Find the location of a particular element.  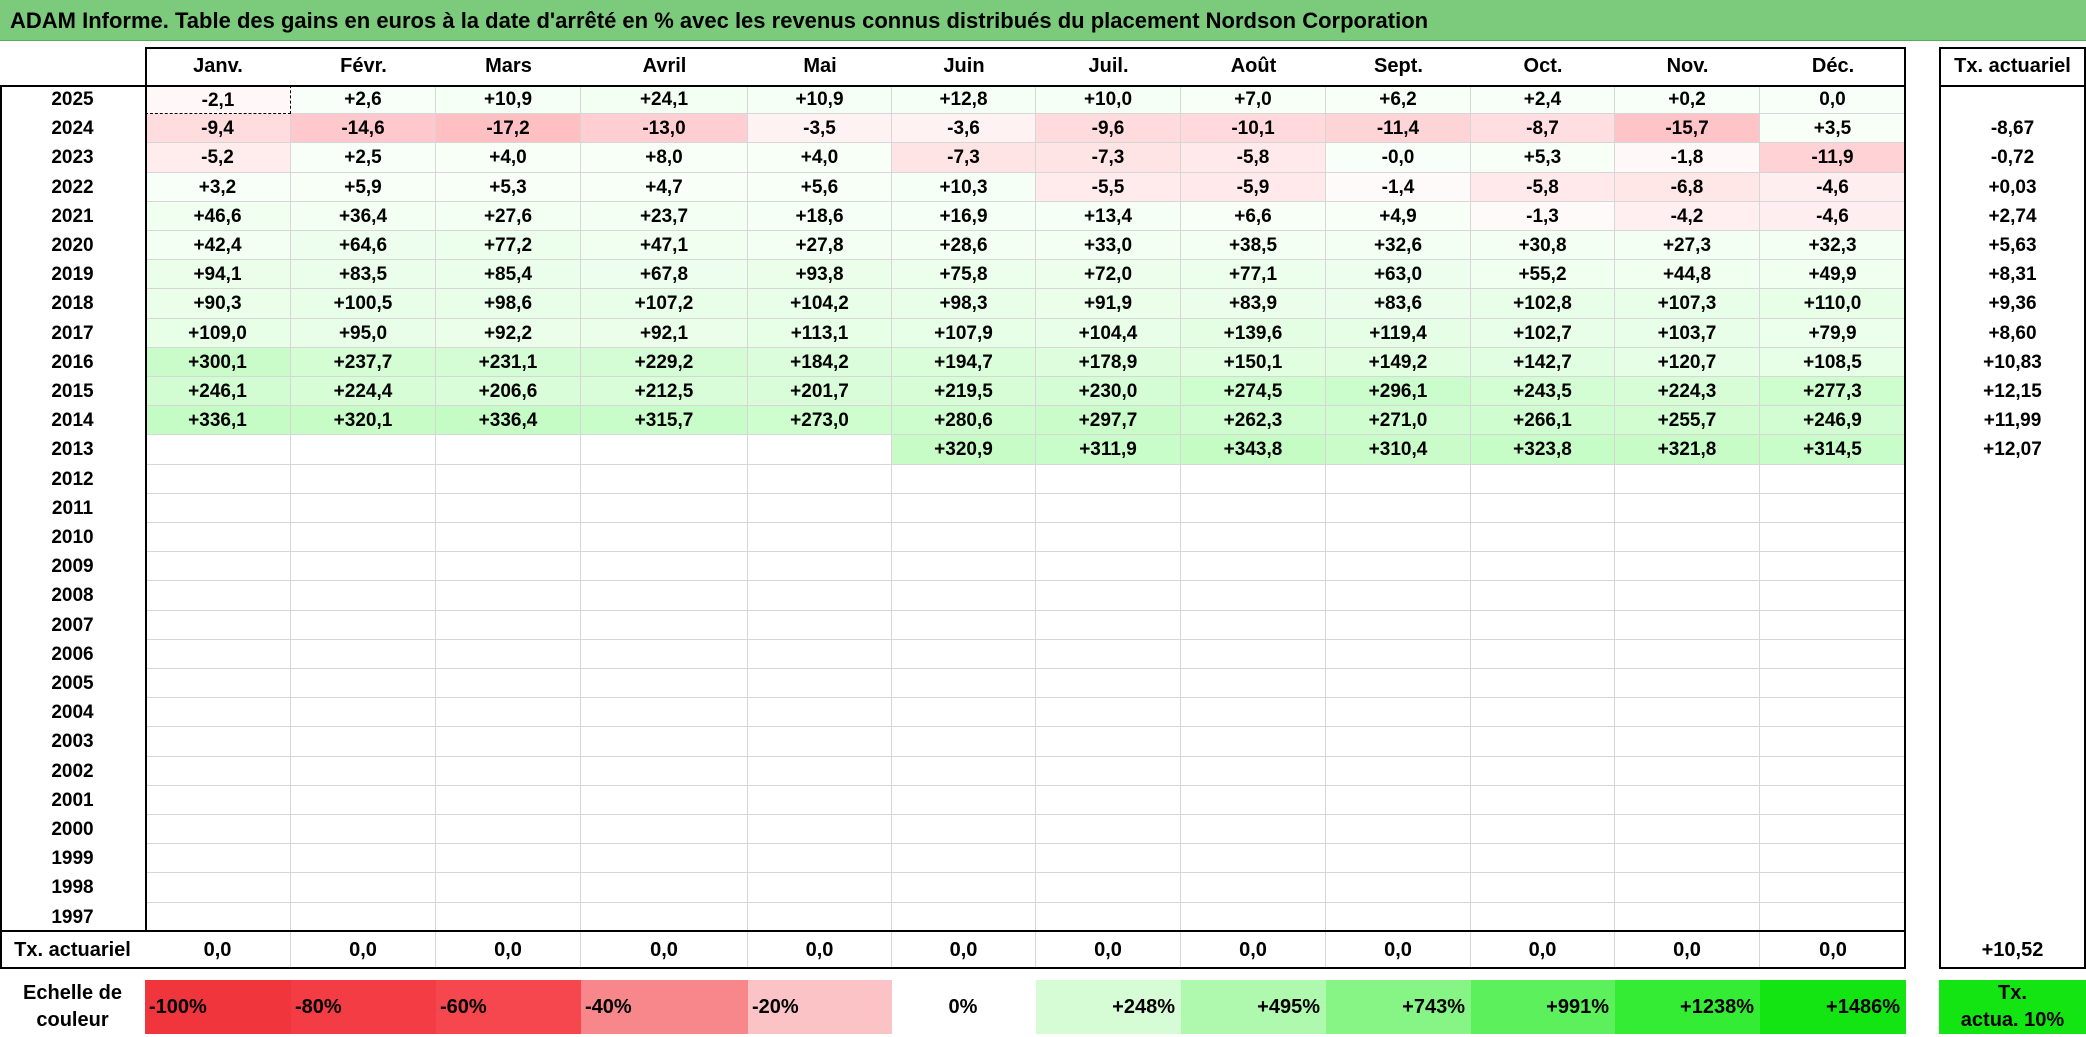

year-label: 2023 is located at coordinates (72, 158).